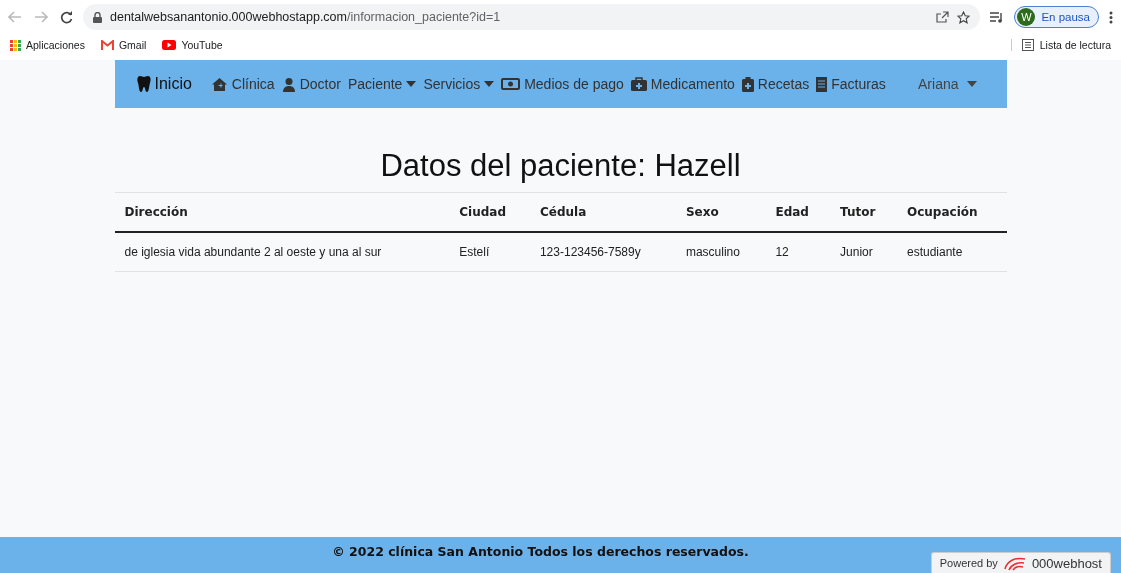 Image resolution: width=1121 pixels, height=573 pixels. Describe the element at coordinates (682, 84) in the screenshot. I see `nav-link: Medicamento` at that location.